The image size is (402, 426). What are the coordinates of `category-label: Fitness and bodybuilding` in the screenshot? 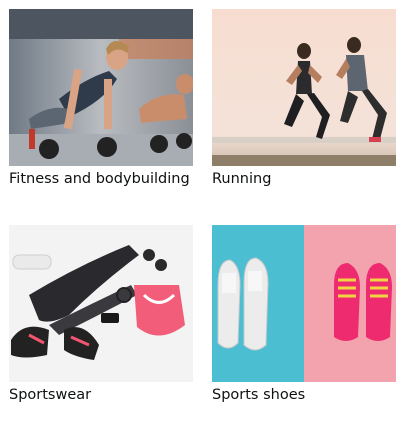 It's located at (99, 179).